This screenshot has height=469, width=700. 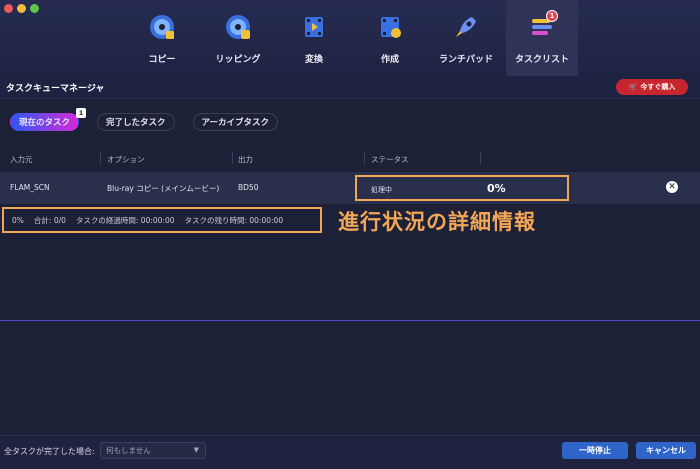 I want to click on task-status: 処理中, so click(x=381, y=190).